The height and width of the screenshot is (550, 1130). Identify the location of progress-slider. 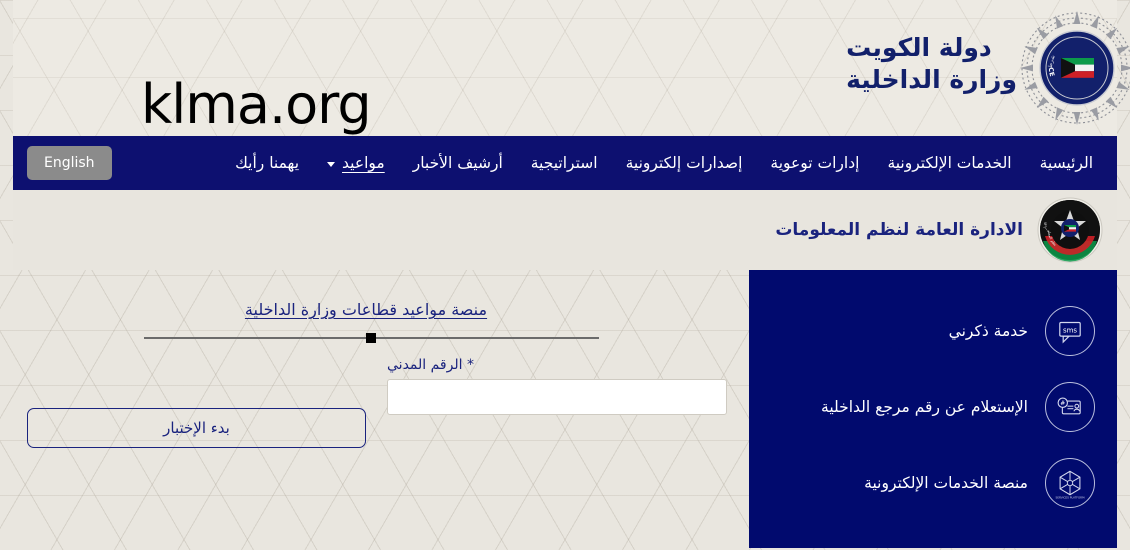
(371, 338).